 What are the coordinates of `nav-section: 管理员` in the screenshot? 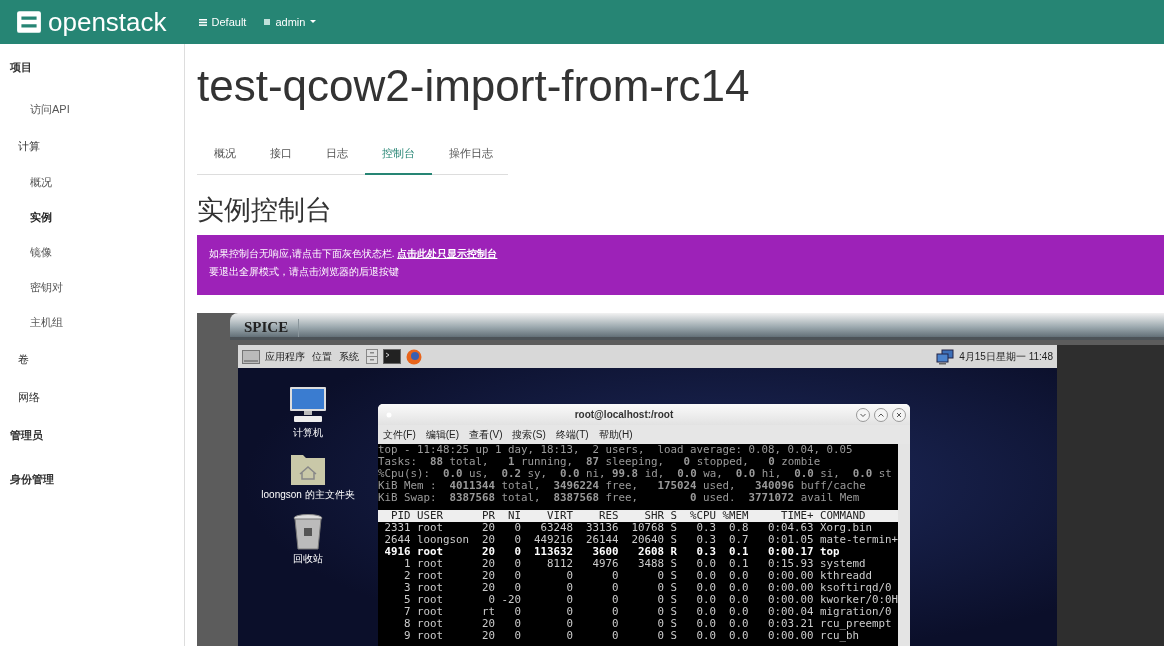 It's located at (92, 448).